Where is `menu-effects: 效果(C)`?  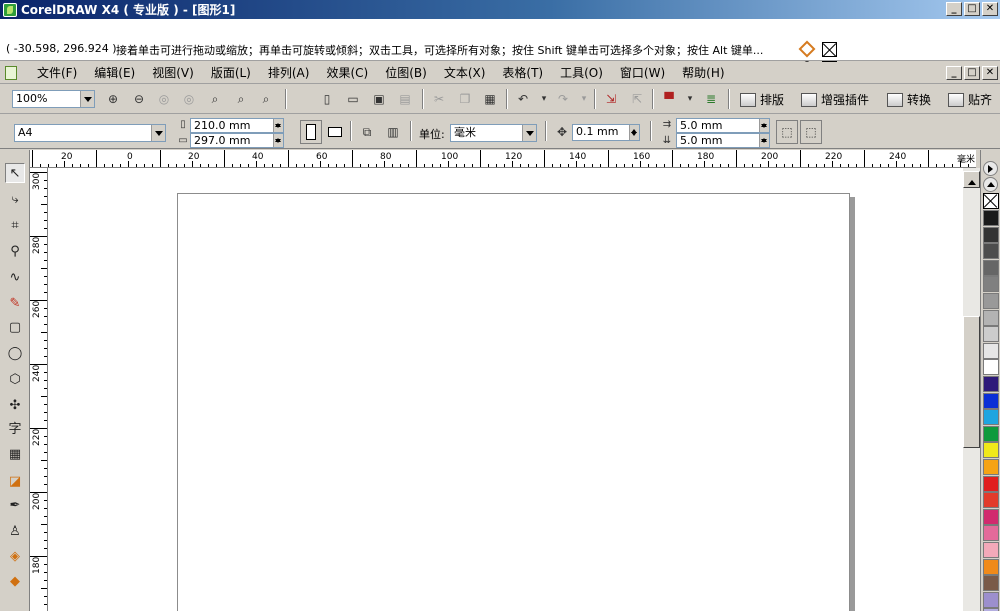 menu-effects: 效果(C) is located at coordinates (347, 73).